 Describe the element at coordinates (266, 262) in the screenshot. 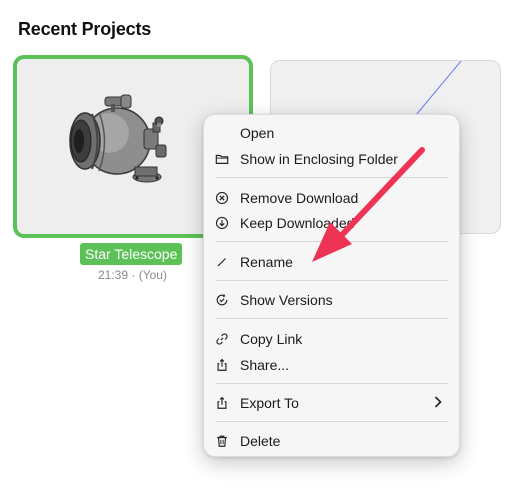

I see `menu-item-label: Rename` at that location.